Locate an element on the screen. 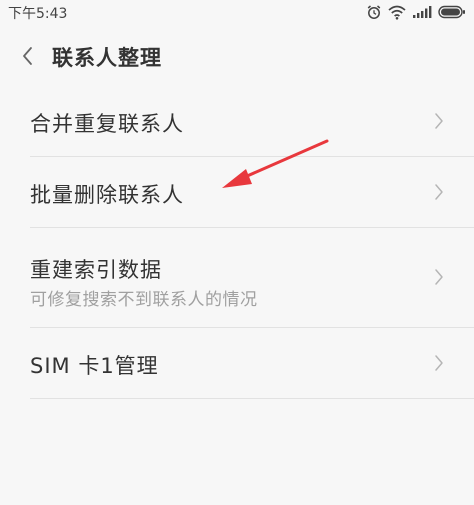  list-item-merge-duplicates: 合并重复联系人 is located at coordinates (252, 121).